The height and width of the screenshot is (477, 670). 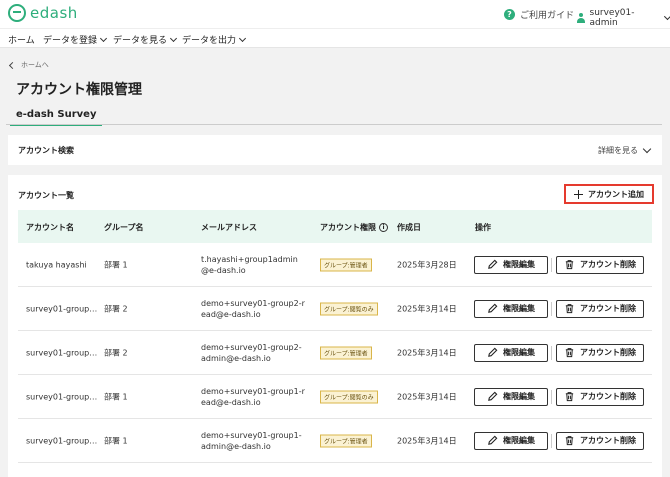 What do you see at coordinates (509, 14) in the screenshot?
I see `help-icon: ?` at bounding box center [509, 14].